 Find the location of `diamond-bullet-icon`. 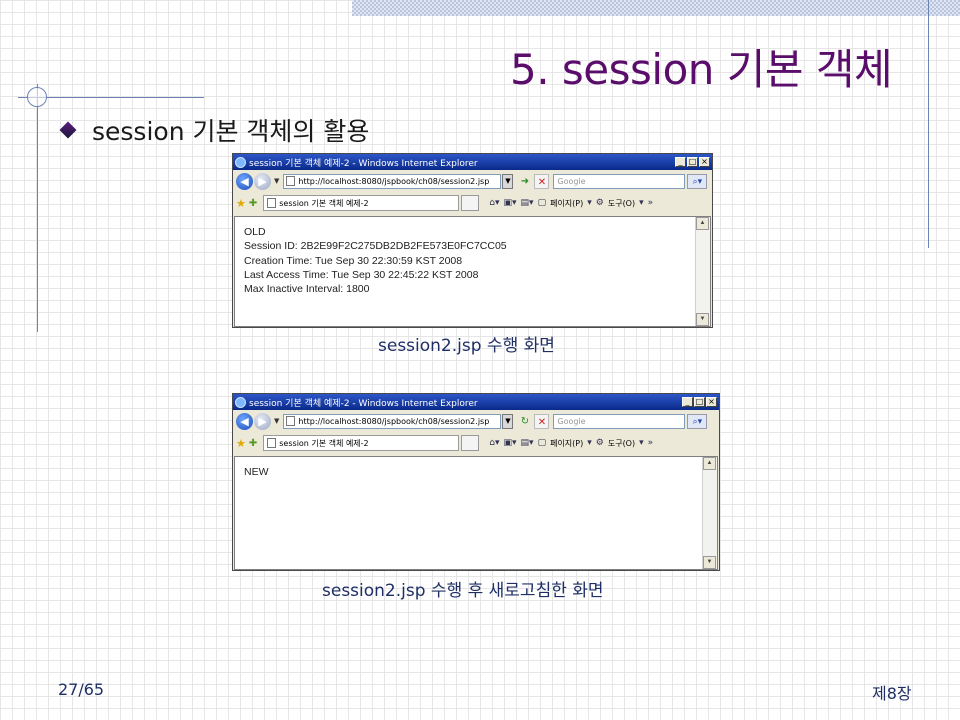

diamond-bullet-icon is located at coordinates (68, 130).